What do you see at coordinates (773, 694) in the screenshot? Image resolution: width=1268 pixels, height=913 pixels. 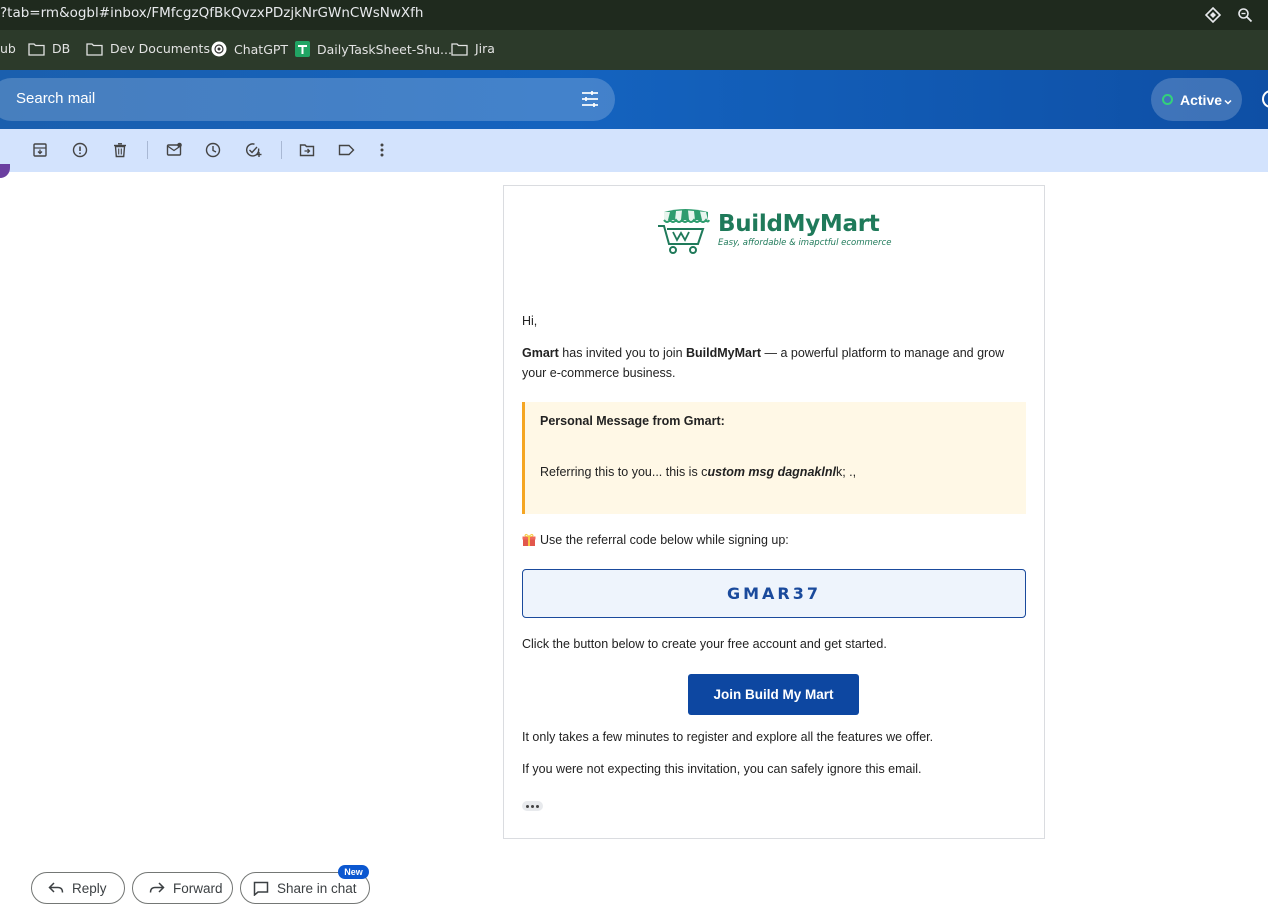 I see `join-button: Join Build My Mart` at bounding box center [773, 694].